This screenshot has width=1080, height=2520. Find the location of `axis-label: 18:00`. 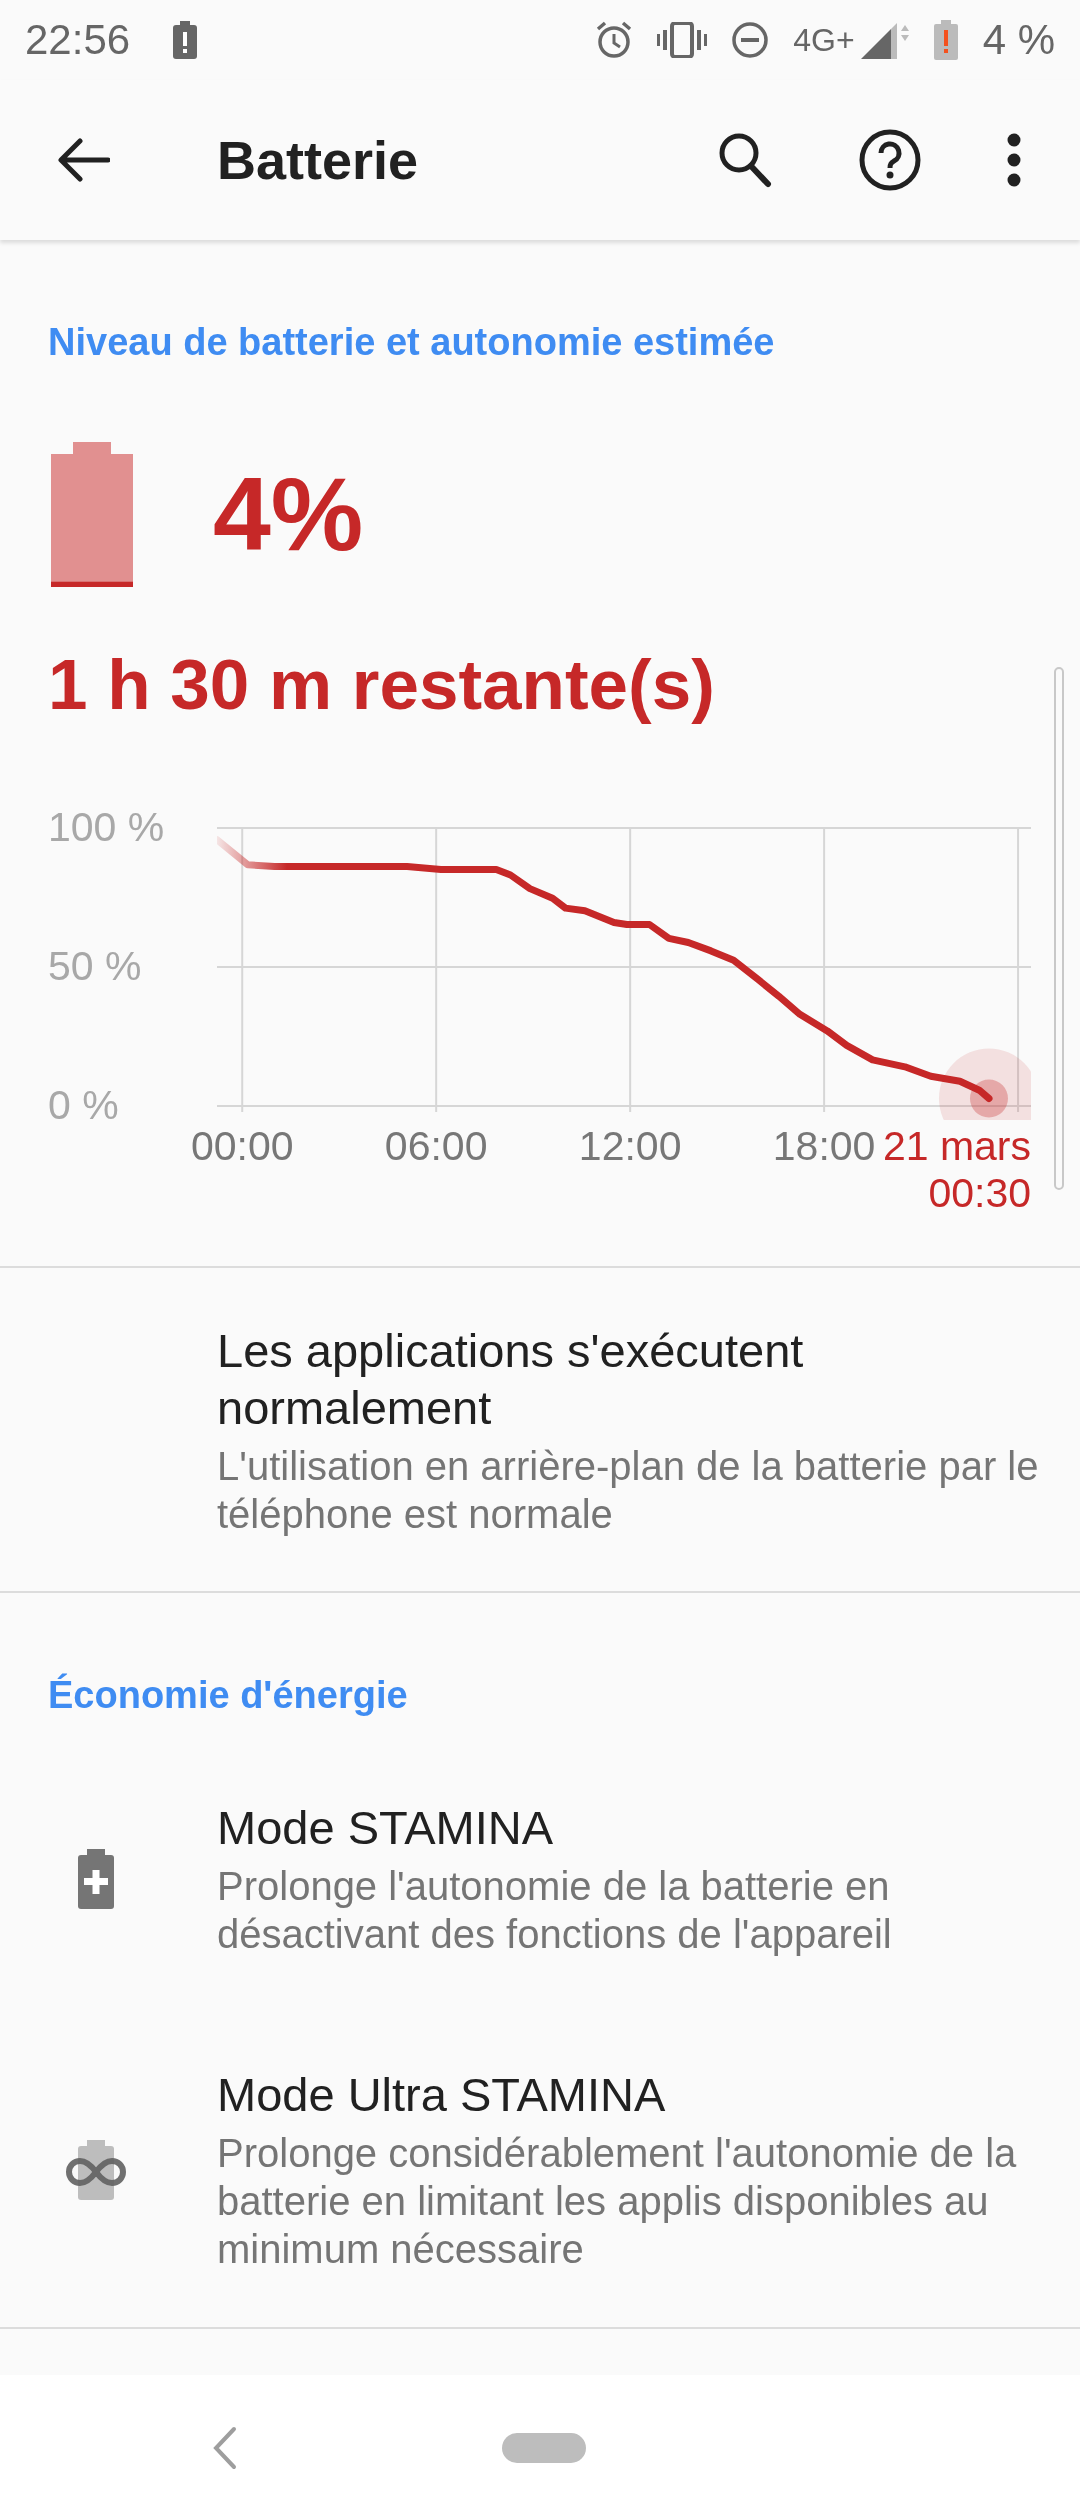

axis-label: 18:00 is located at coordinates (824, 1146).